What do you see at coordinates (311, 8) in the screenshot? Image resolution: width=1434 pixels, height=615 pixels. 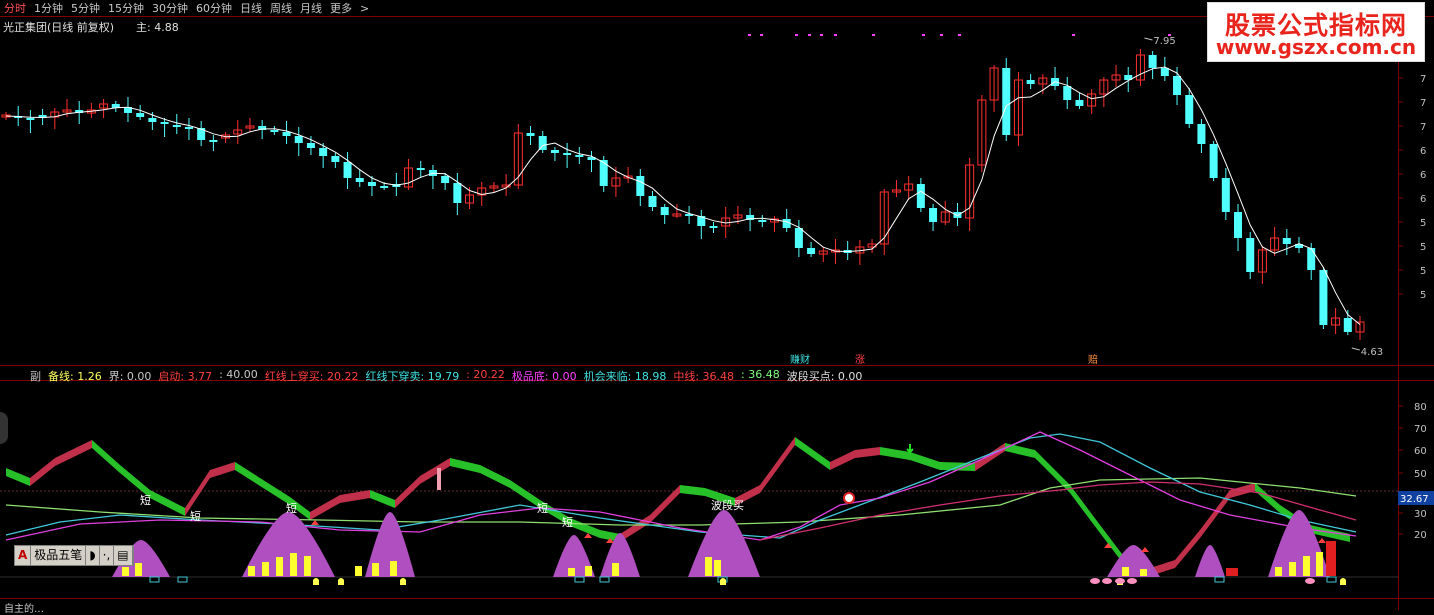 I see `period-tab-8: 月线` at bounding box center [311, 8].